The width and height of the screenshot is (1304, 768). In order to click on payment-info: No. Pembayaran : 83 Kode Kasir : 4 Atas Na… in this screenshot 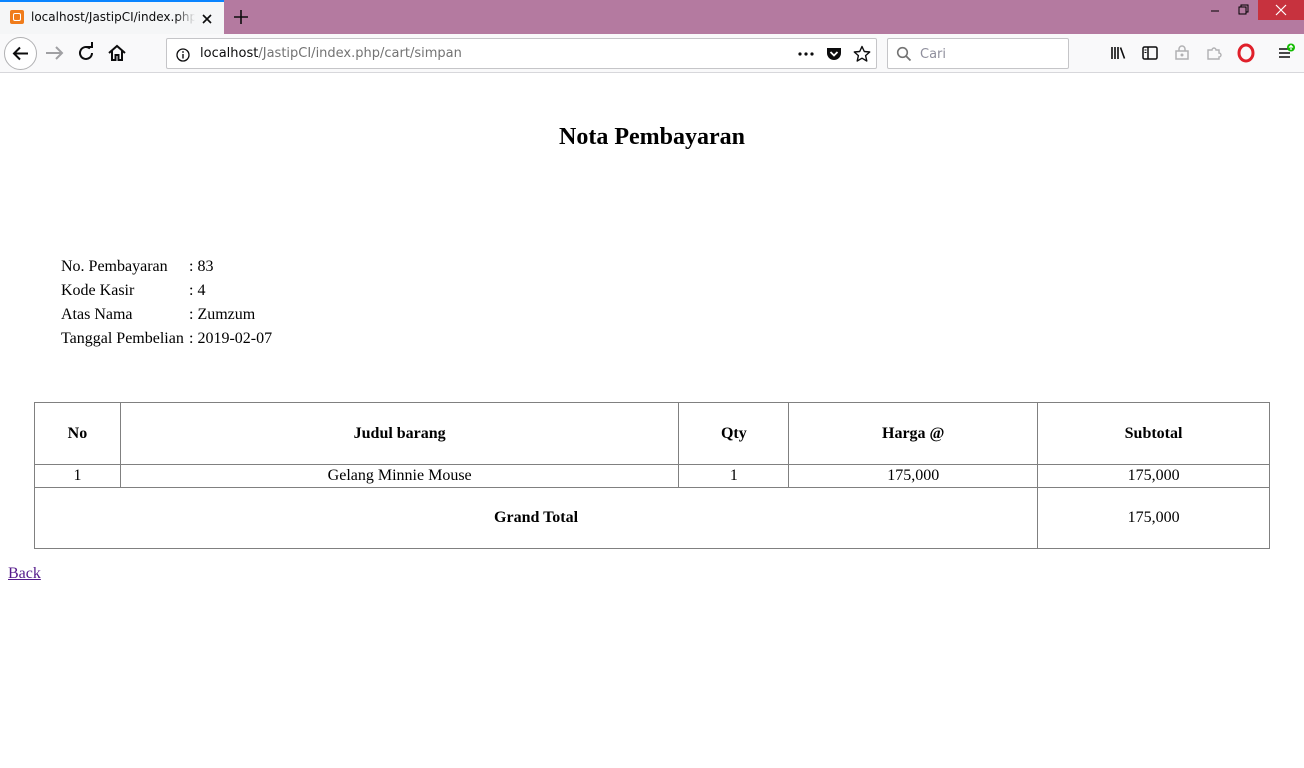, I will do `click(166, 305)`.